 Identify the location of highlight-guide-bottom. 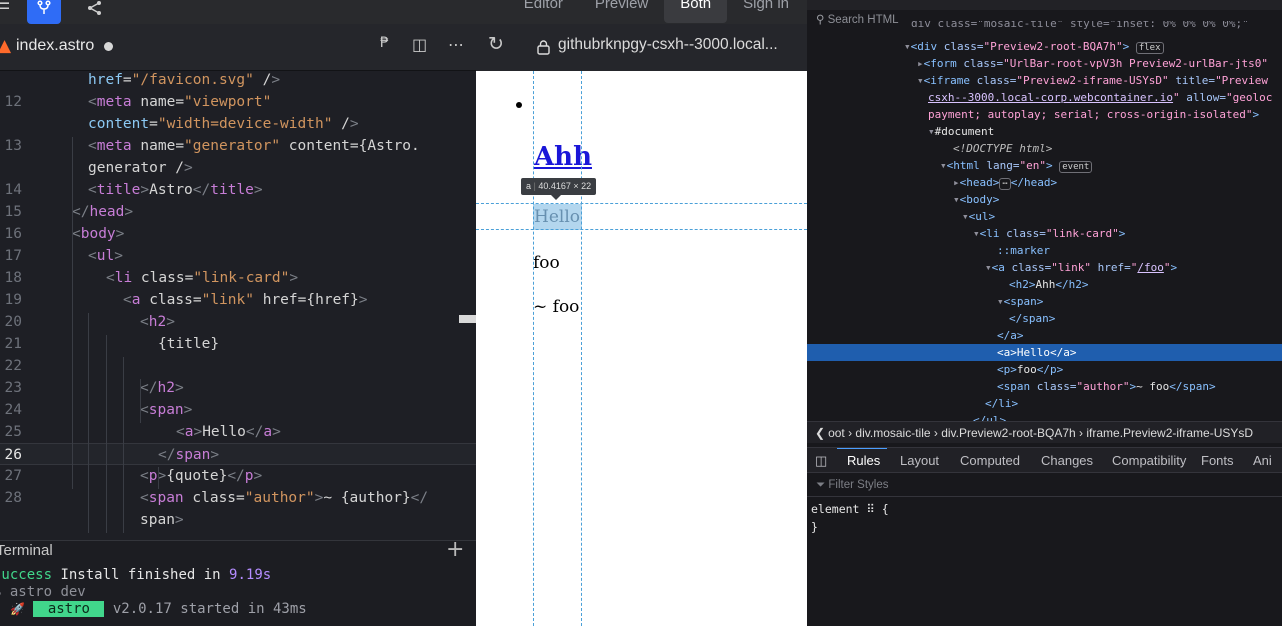
(641, 229).